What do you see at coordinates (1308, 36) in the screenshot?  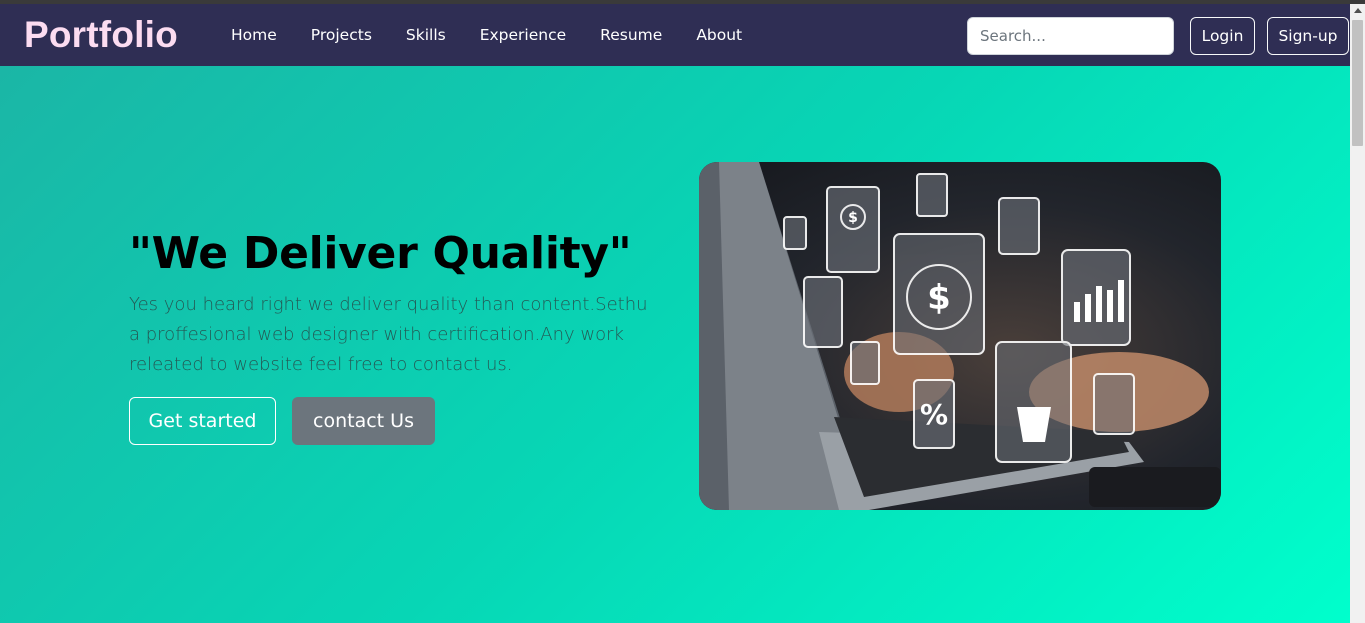 I see `signup-button: Sign-up` at bounding box center [1308, 36].